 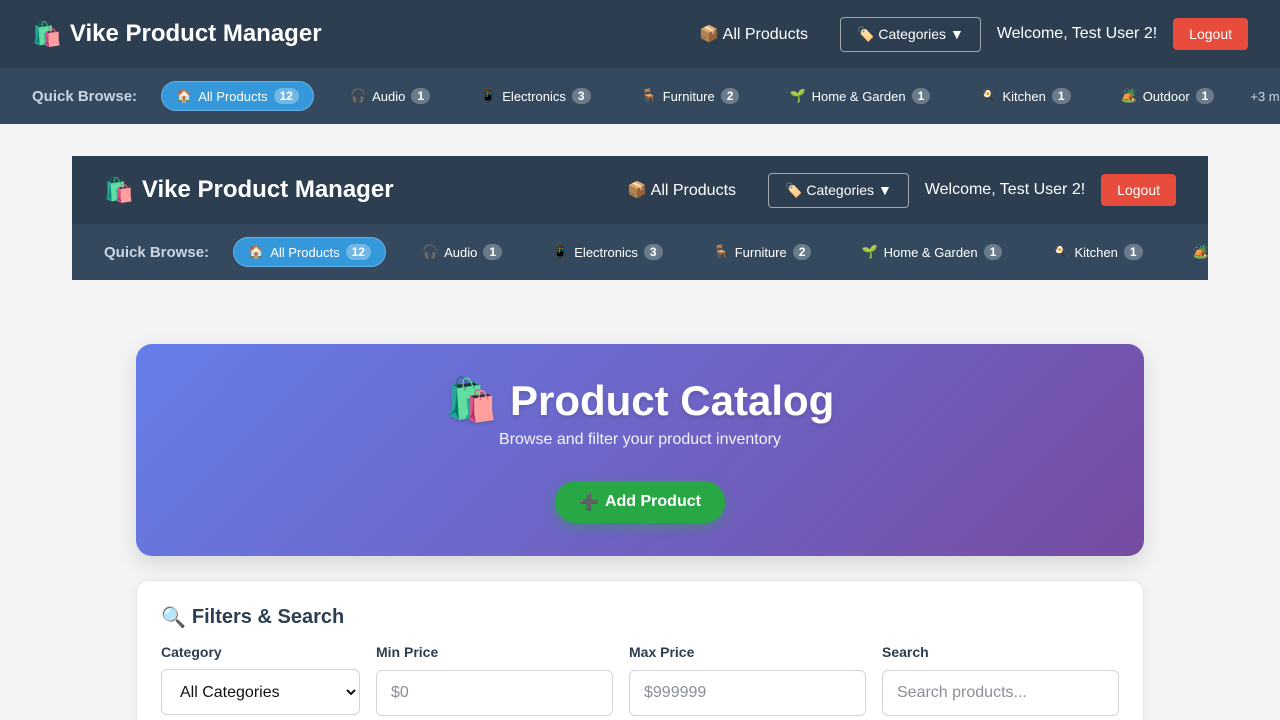 I want to click on page-subtitle: Browse and filter your product inventory, so click(x=640, y=439).